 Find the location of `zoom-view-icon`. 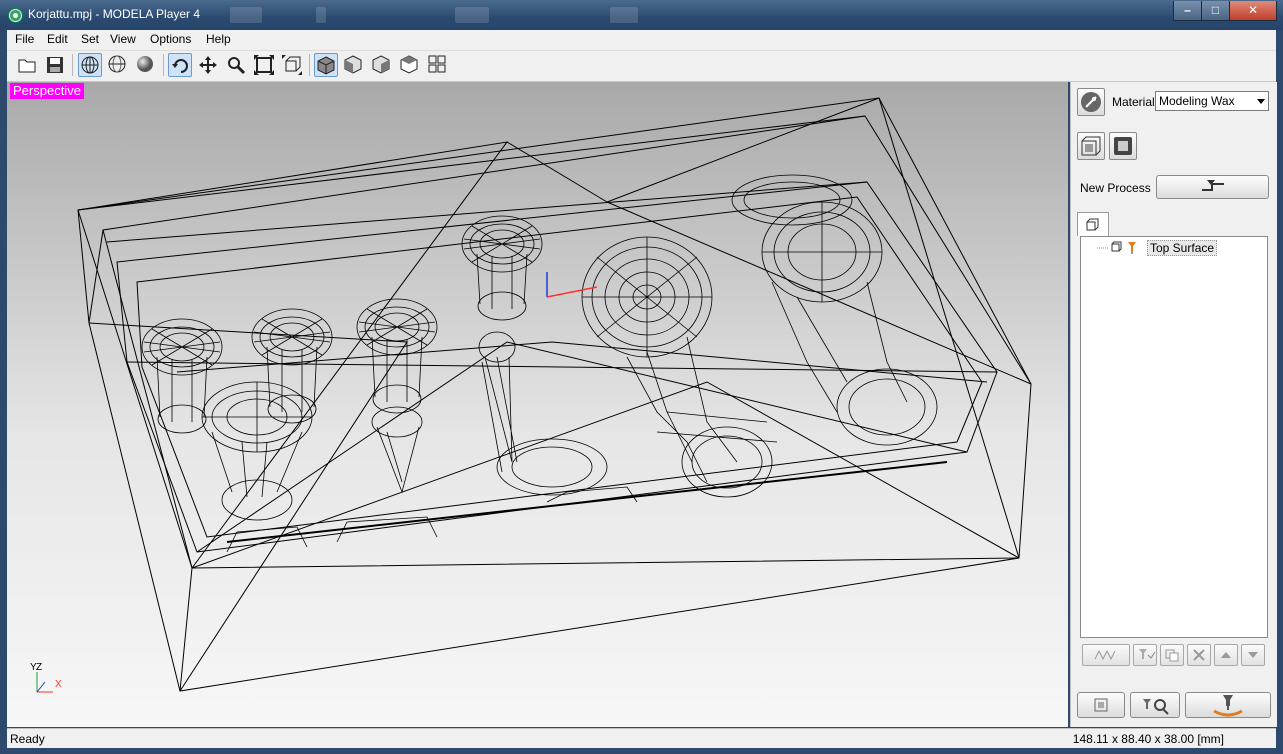

zoom-view-icon is located at coordinates (236, 65).